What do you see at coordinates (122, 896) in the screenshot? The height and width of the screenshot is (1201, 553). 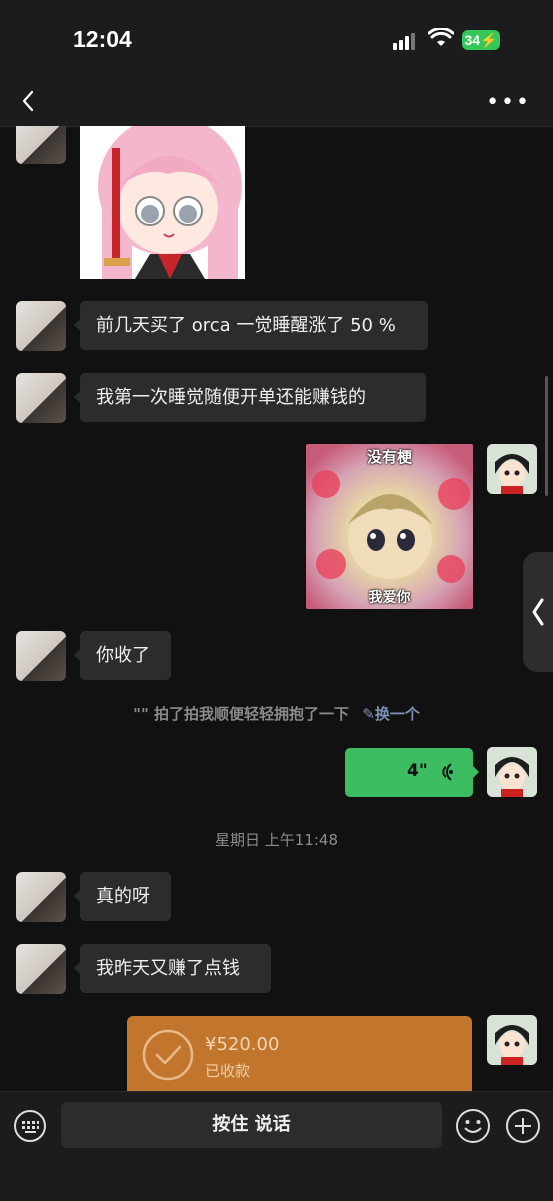 I see `message-bubble: 真的呀` at bounding box center [122, 896].